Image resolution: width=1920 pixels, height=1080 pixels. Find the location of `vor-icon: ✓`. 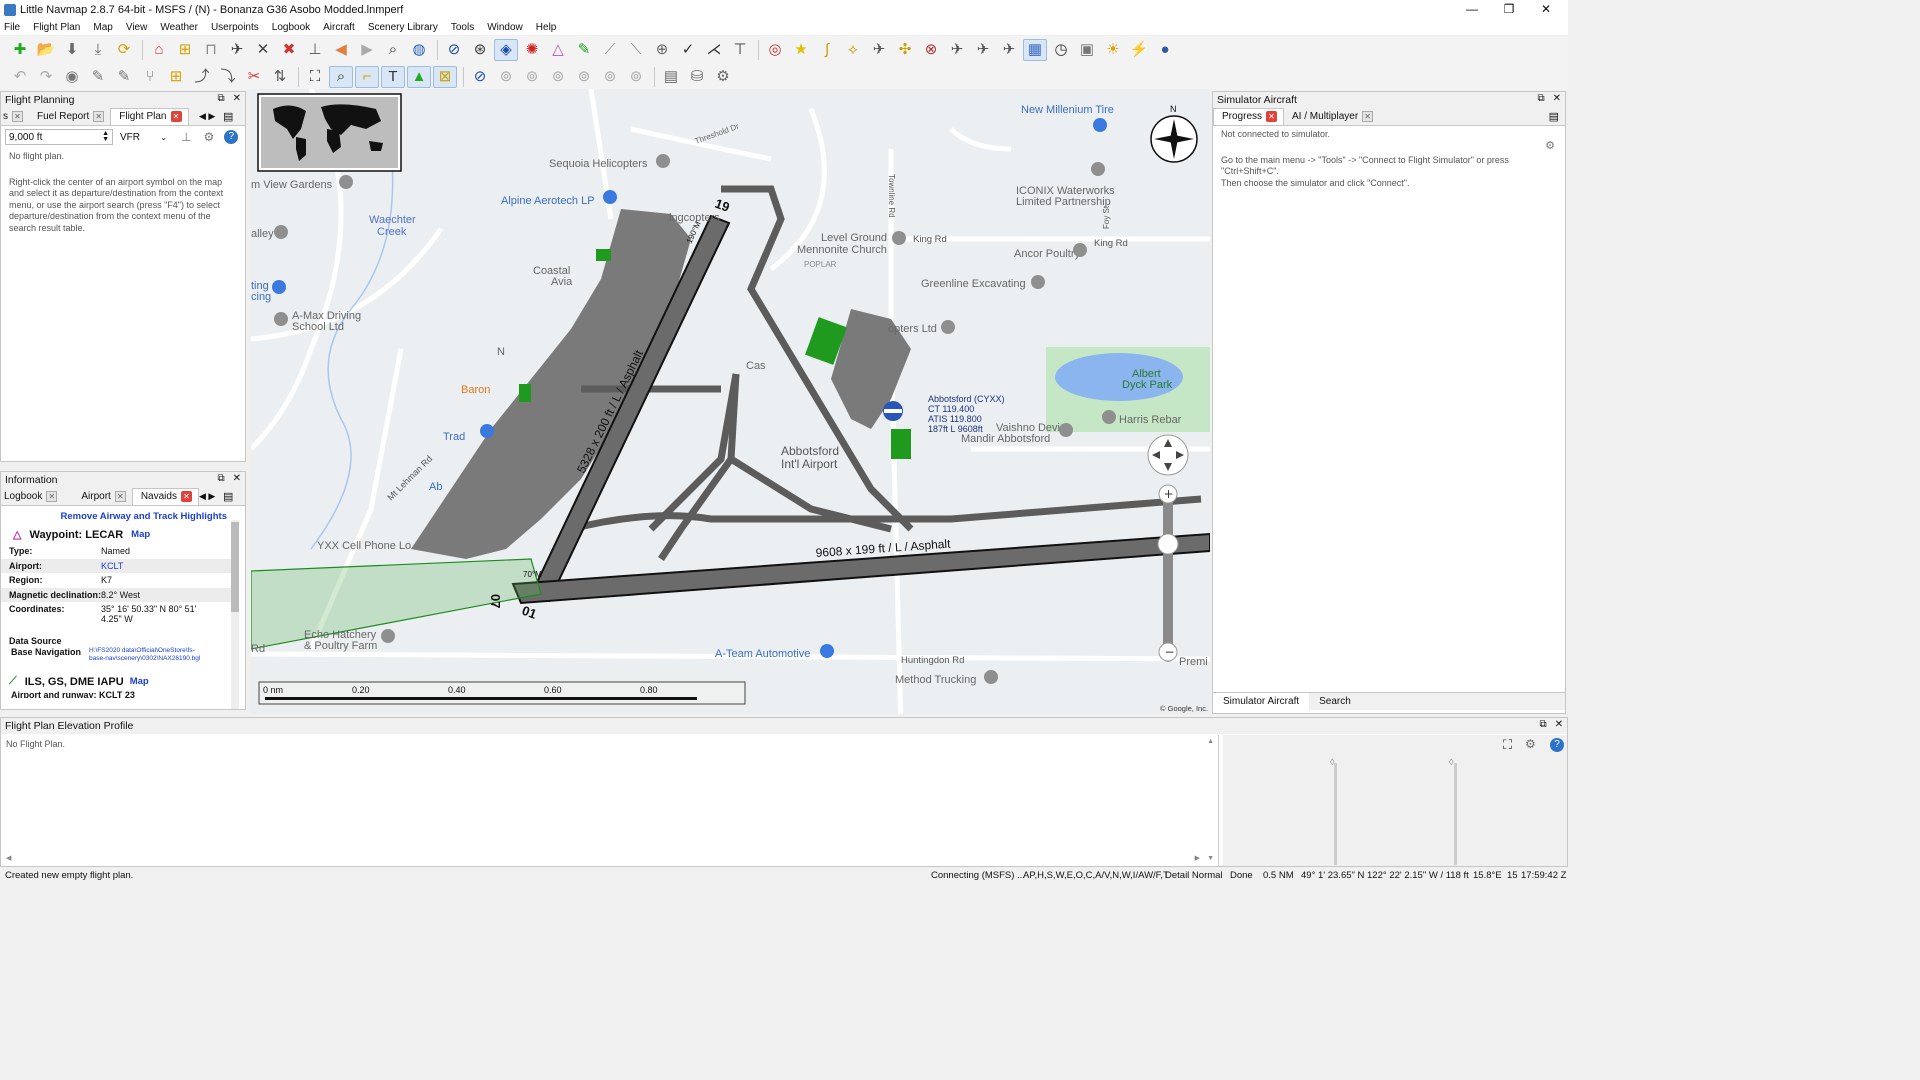

vor-icon: ✓ is located at coordinates (688, 50).